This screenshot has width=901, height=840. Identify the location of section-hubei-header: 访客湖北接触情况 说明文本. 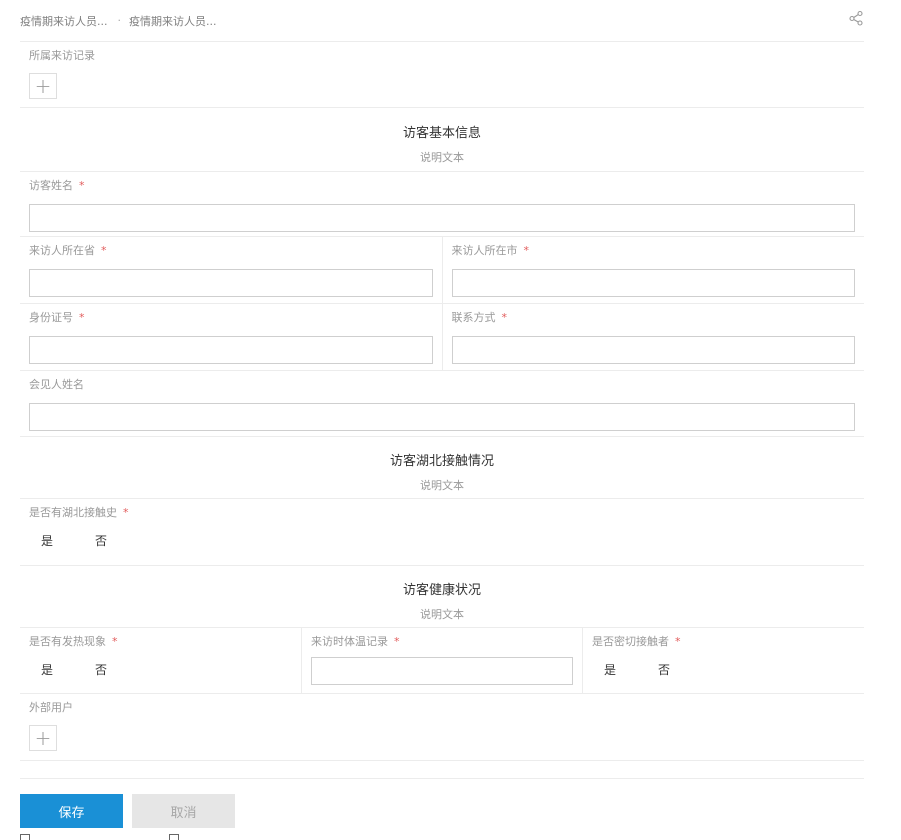
(442, 468).